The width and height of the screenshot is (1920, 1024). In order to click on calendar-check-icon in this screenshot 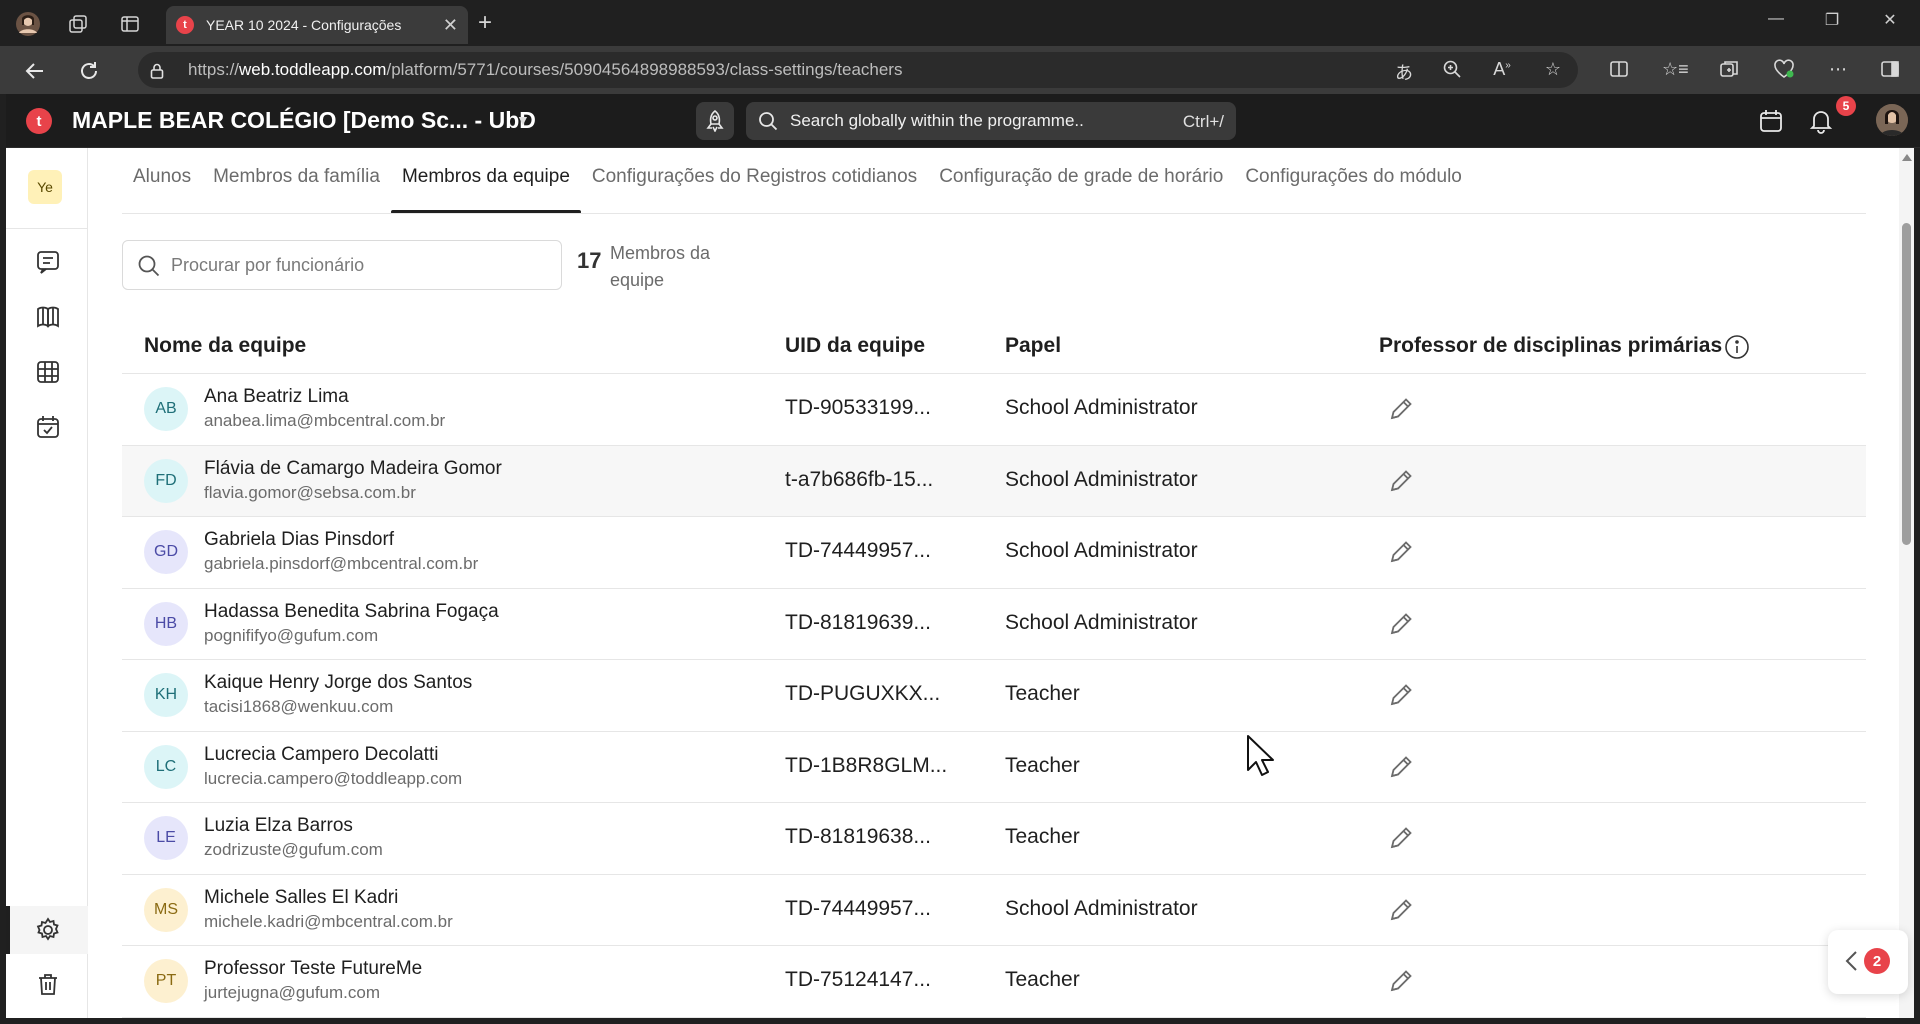, I will do `click(48, 427)`.